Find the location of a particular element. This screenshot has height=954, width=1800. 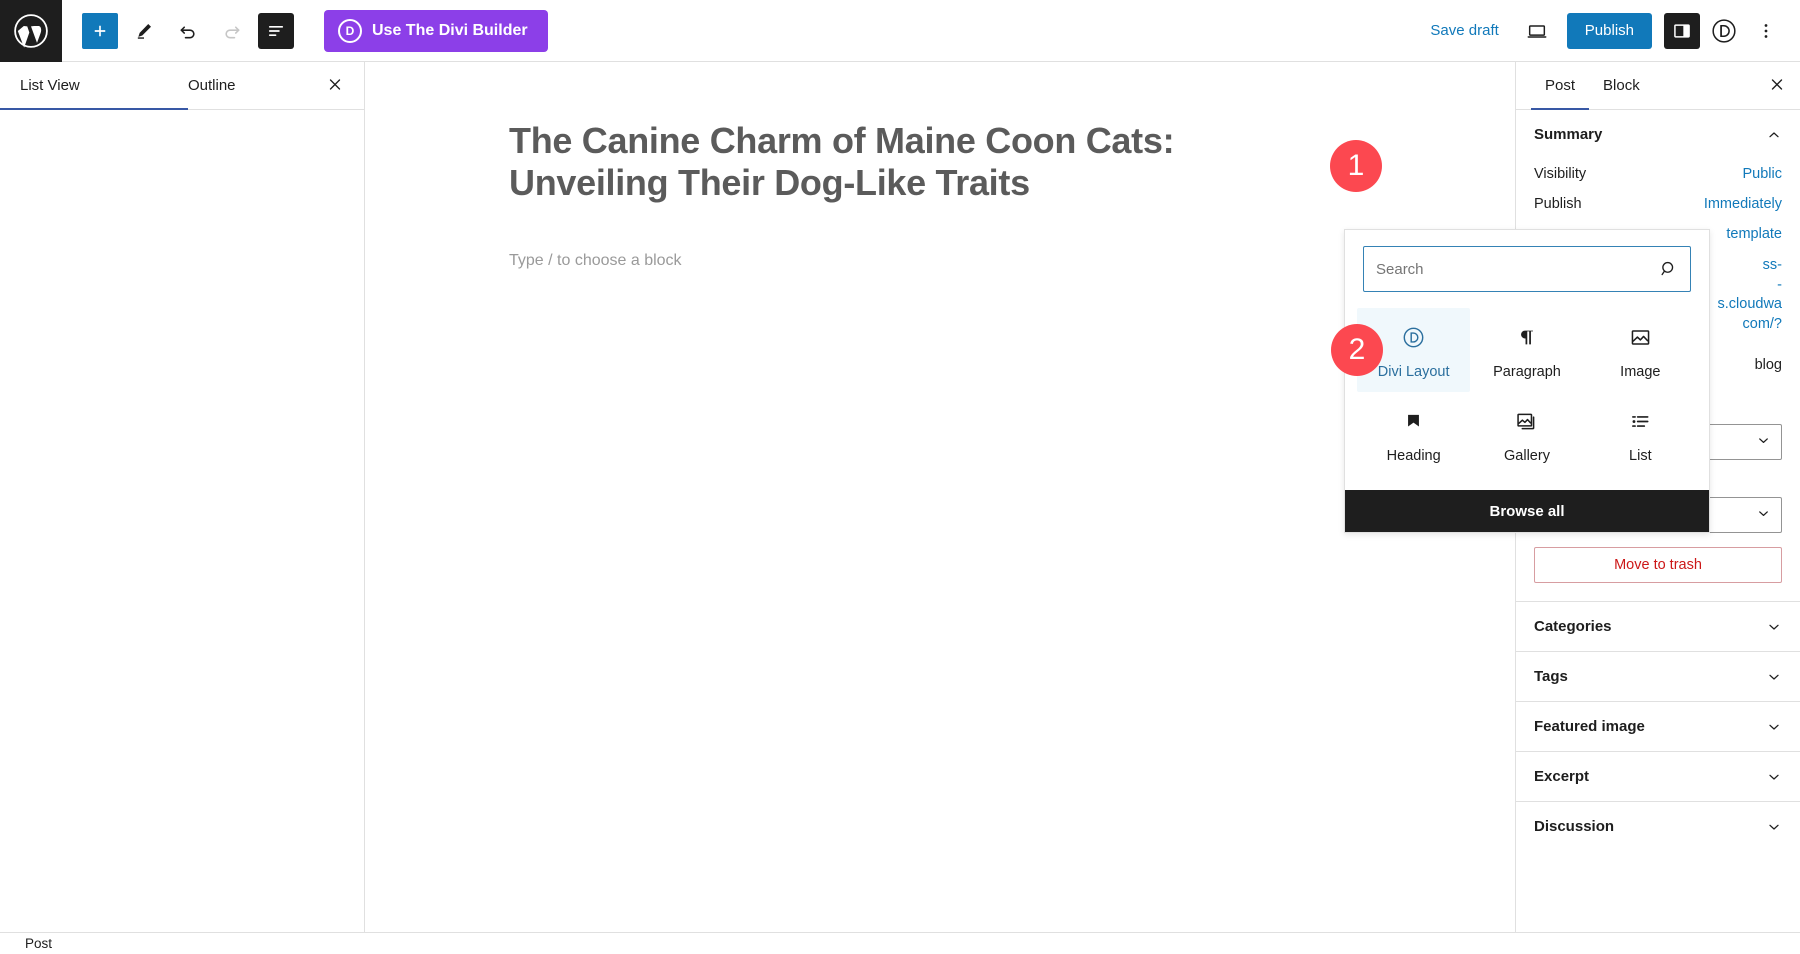

tab-block: Block is located at coordinates (1621, 86).